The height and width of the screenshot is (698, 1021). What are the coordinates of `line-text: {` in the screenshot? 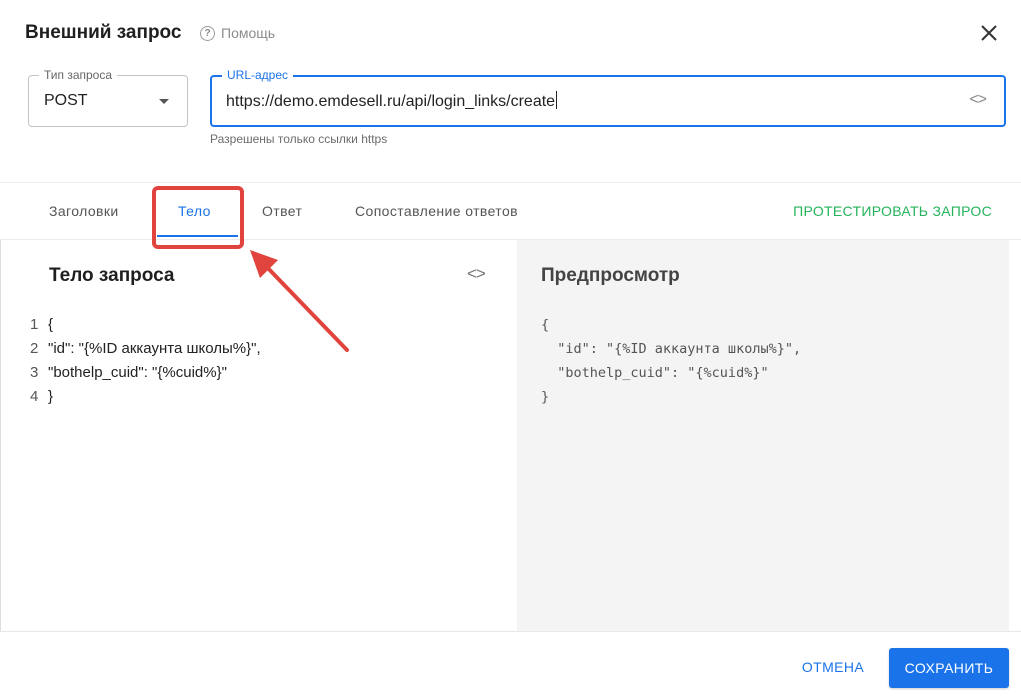 It's located at (51, 324).